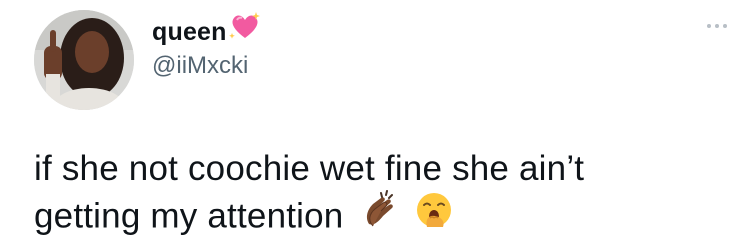 The image size is (749, 249). Describe the element at coordinates (189, 216) in the screenshot. I see `tweet-text-line-2-words: getting my attention` at that location.